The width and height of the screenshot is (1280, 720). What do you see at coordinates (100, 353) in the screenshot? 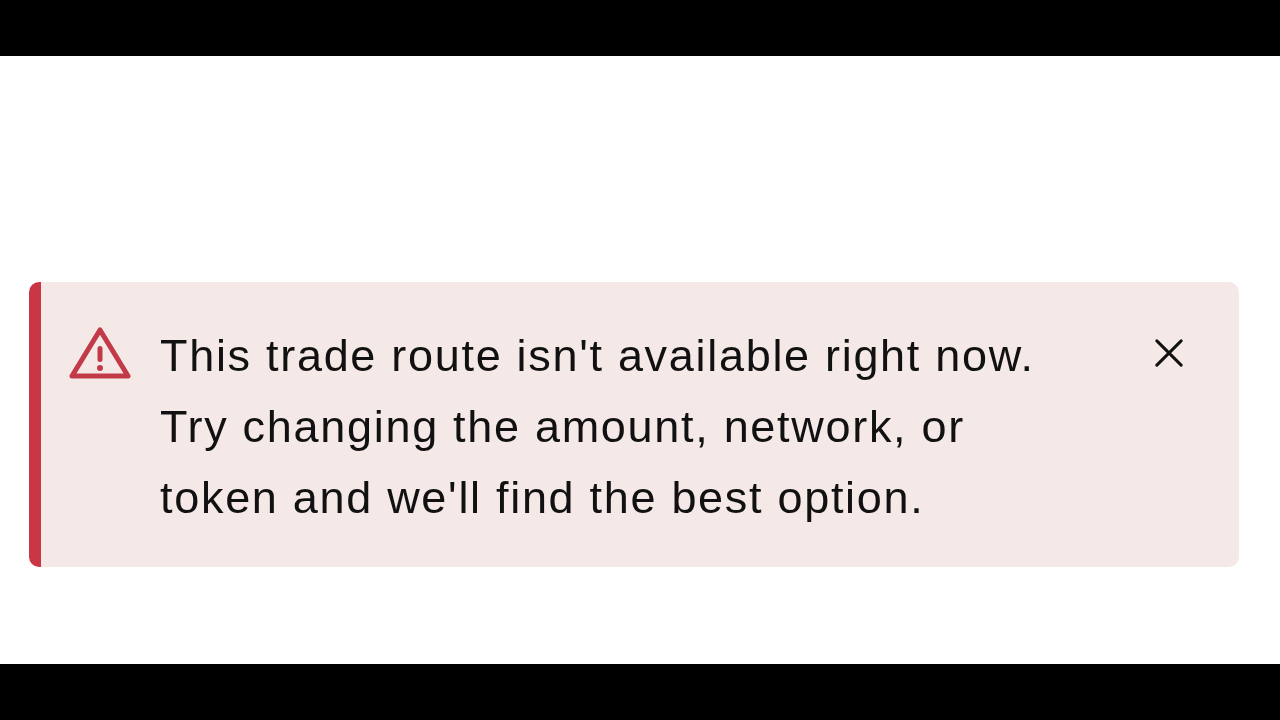
I see `warning-icon` at bounding box center [100, 353].